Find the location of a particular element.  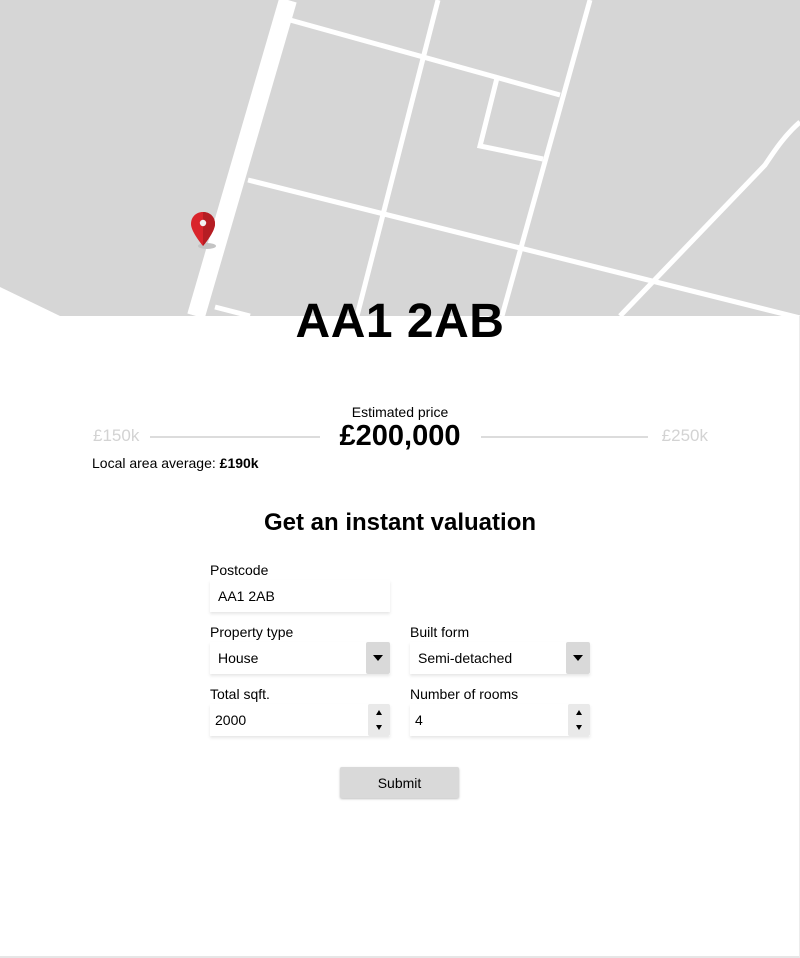

range-high: £250k is located at coordinates (684, 435).